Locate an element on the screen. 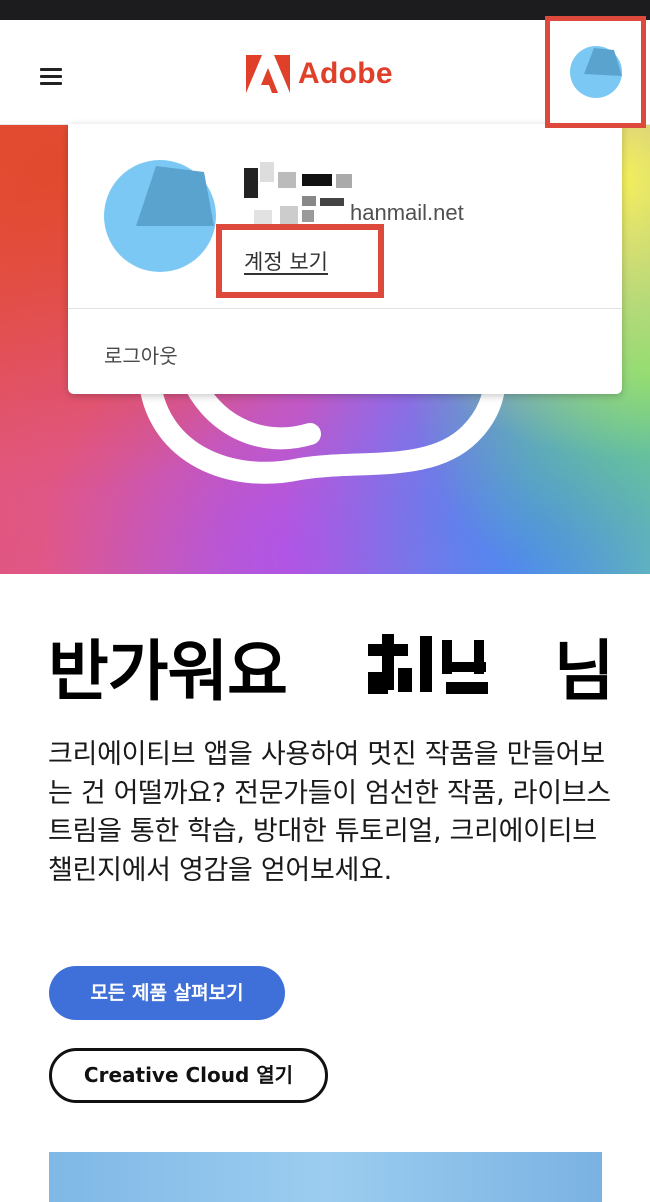 Image resolution: width=650 pixels, height=1202 pixels. greeting-text: 반가워요 is located at coordinates (168, 671).